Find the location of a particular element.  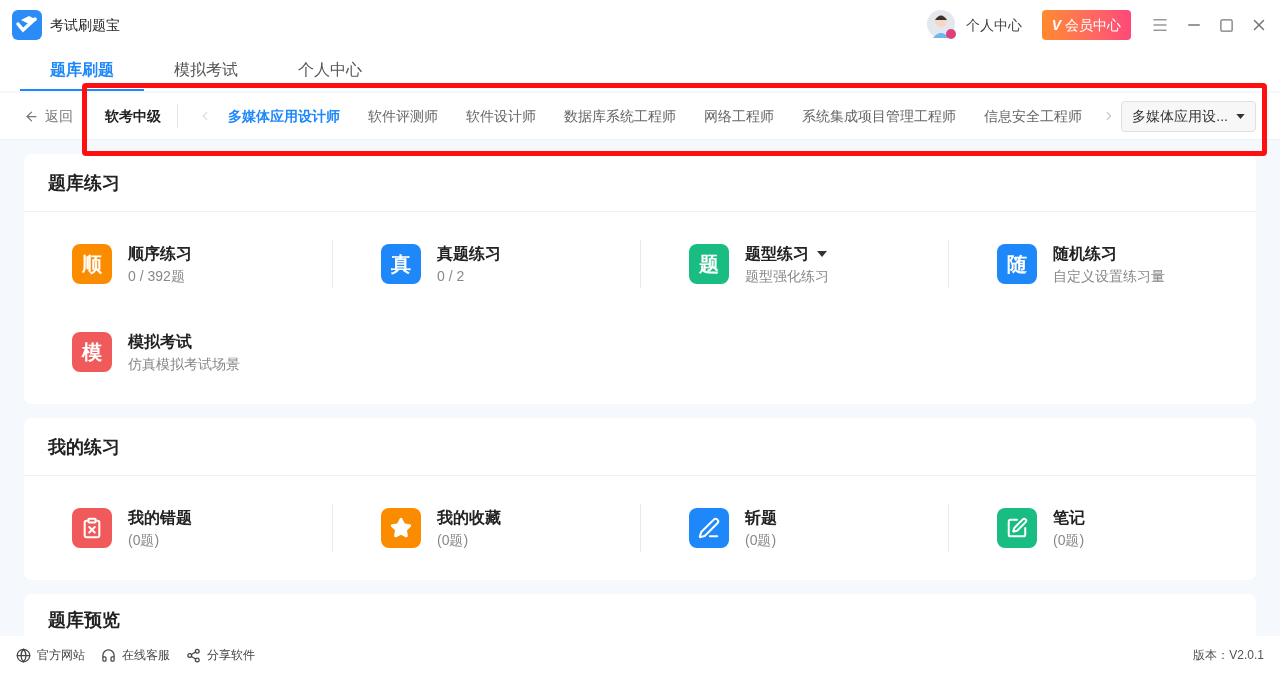

practice-title: 我的收藏 is located at coordinates (469, 518).